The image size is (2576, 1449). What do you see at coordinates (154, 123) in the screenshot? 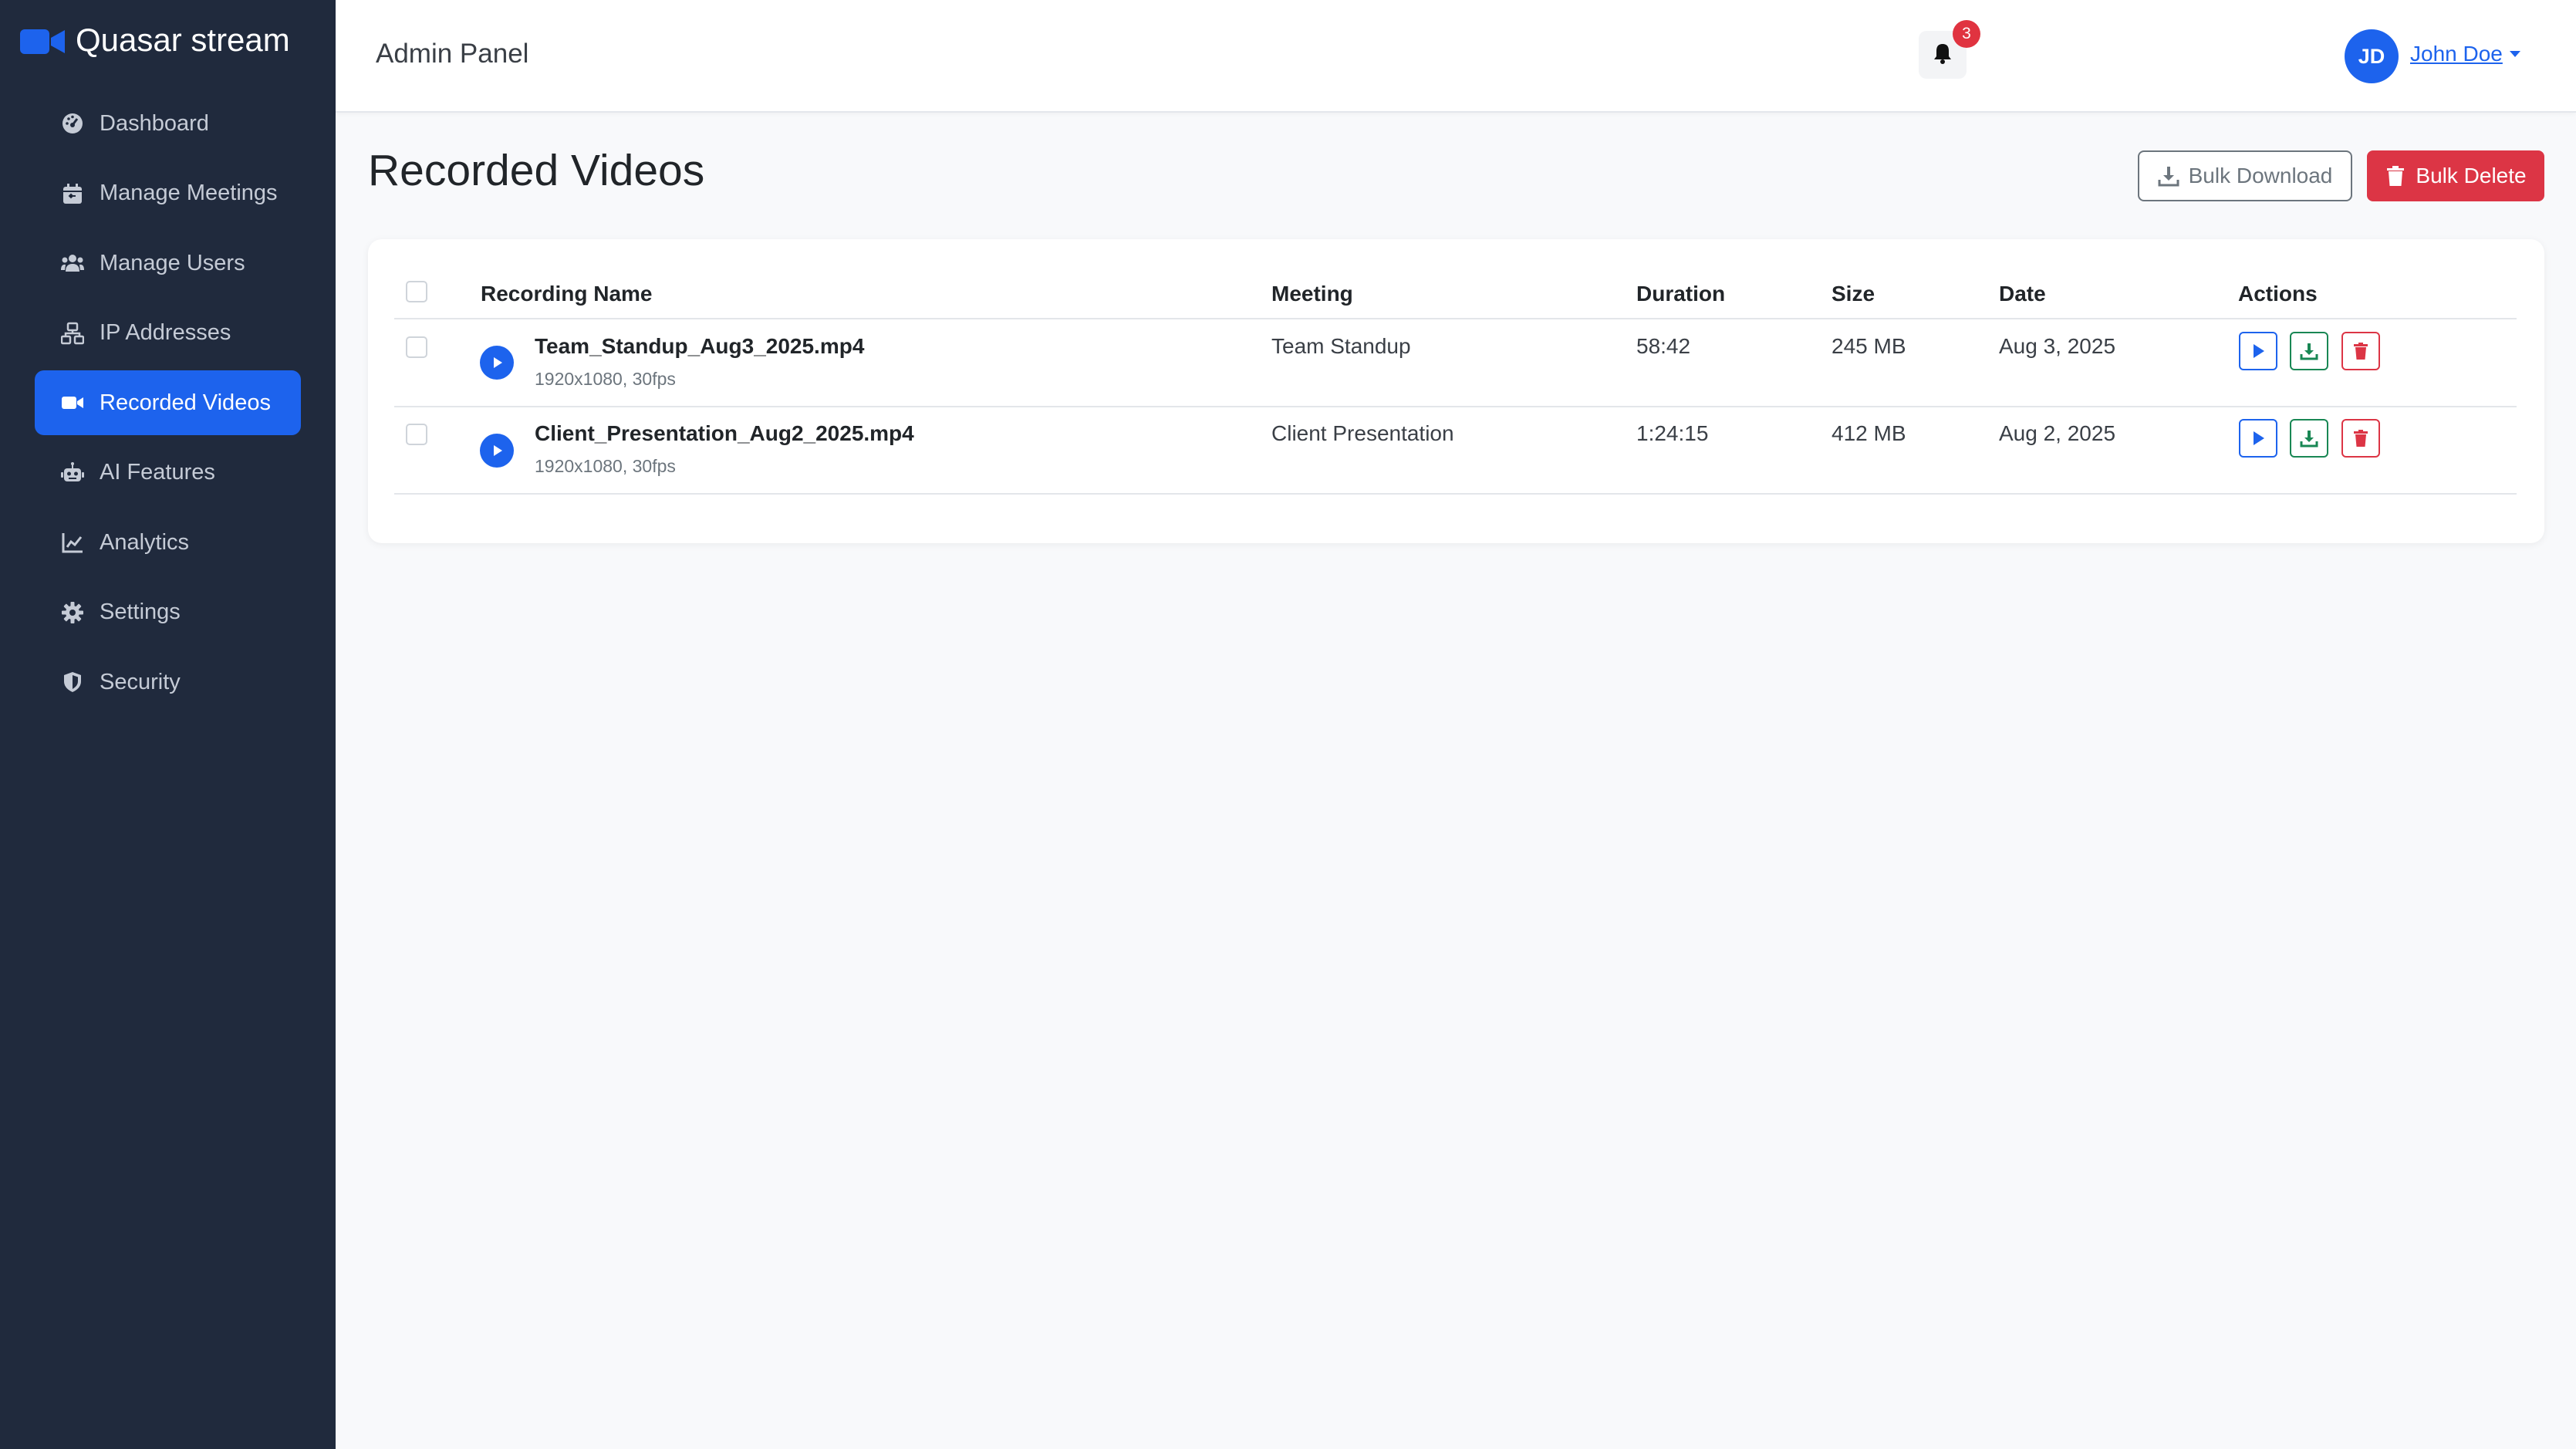
I see `sidebar-item-label: Dashboard` at bounding box center [154, 123].